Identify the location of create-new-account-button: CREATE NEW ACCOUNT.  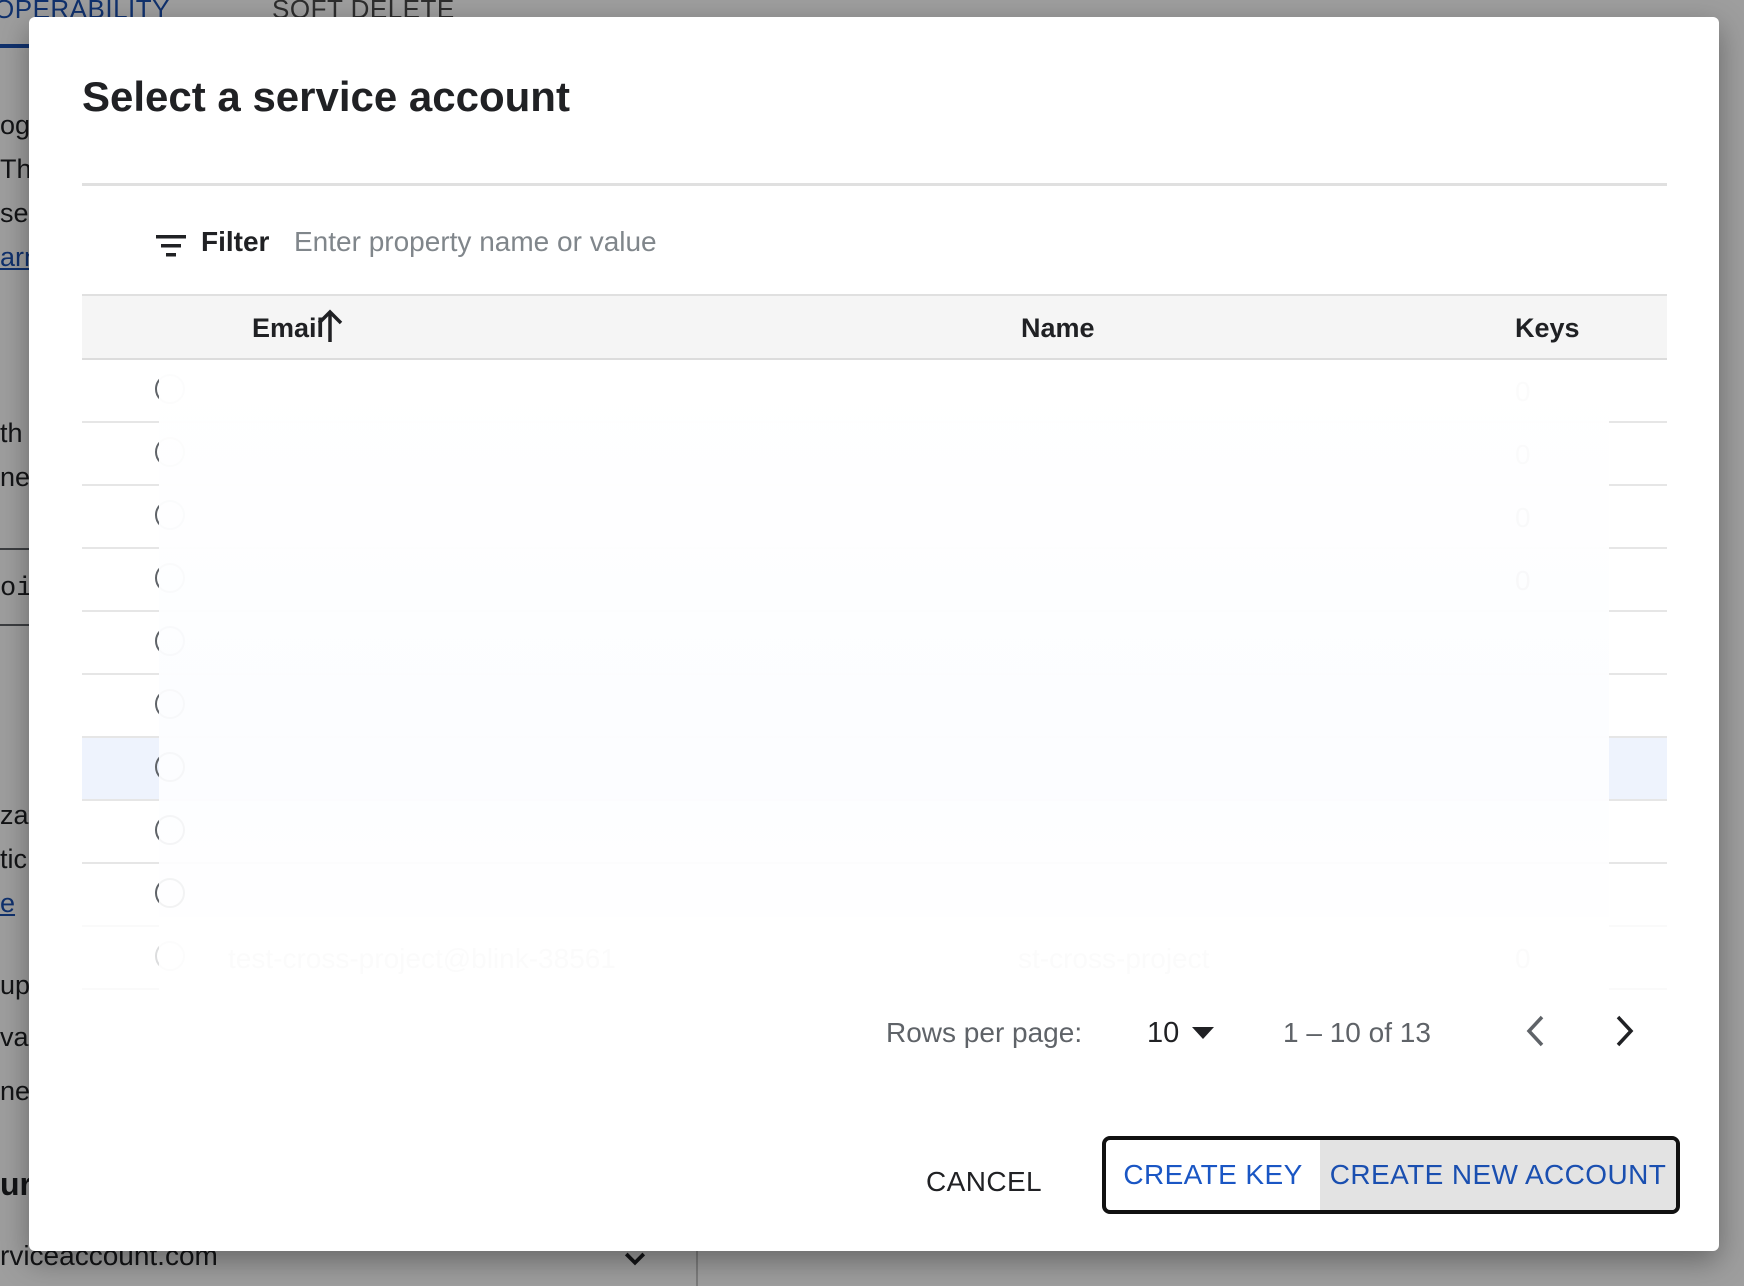
(1498, 1175).